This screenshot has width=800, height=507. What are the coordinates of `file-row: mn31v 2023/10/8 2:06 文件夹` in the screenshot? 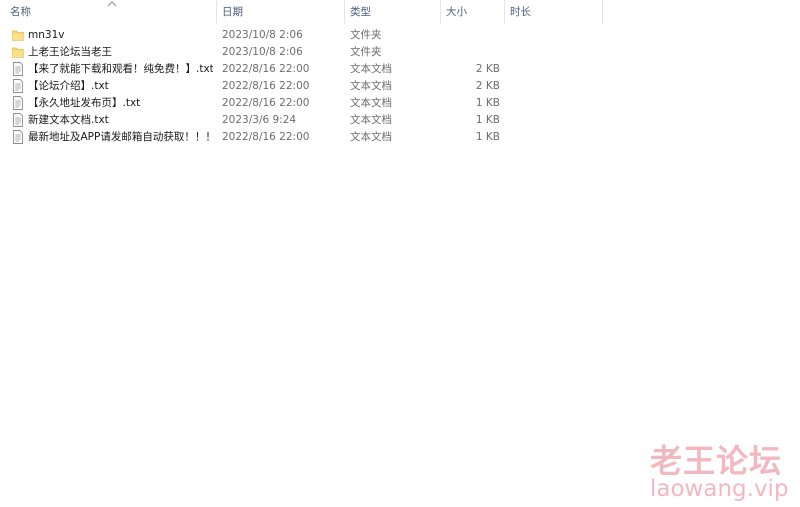 It's located at (302, 35).